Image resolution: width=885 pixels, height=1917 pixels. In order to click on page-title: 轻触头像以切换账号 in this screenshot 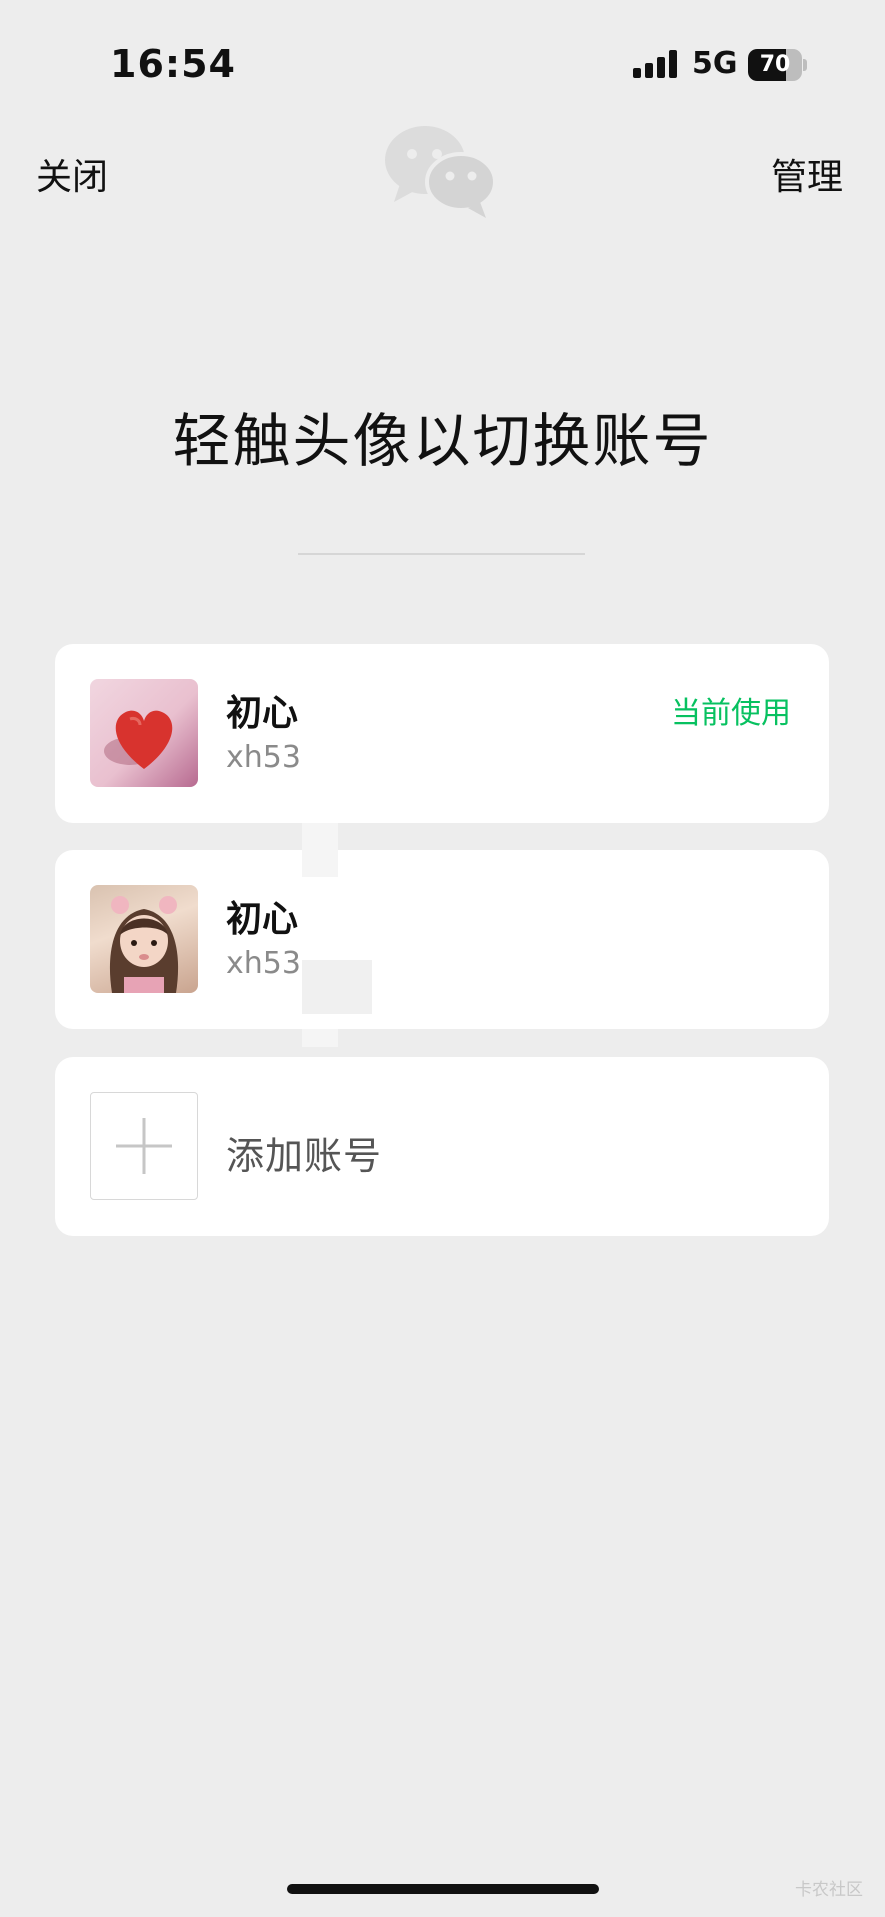, I will do `click(442, 441)`.